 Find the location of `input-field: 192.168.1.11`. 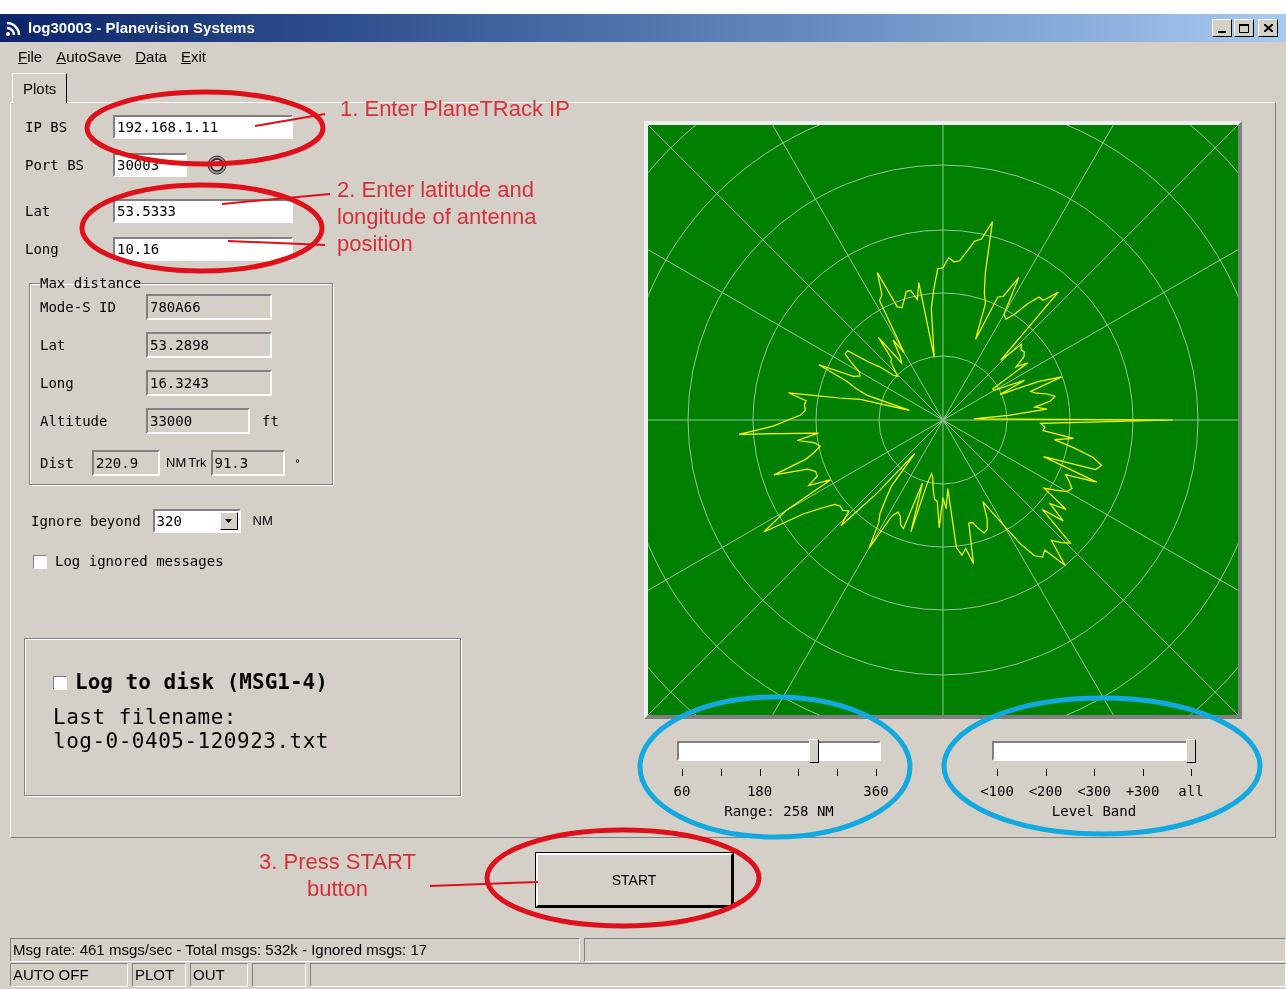

input-field: 192.168.1.11 is located at coordinates (203, 127).